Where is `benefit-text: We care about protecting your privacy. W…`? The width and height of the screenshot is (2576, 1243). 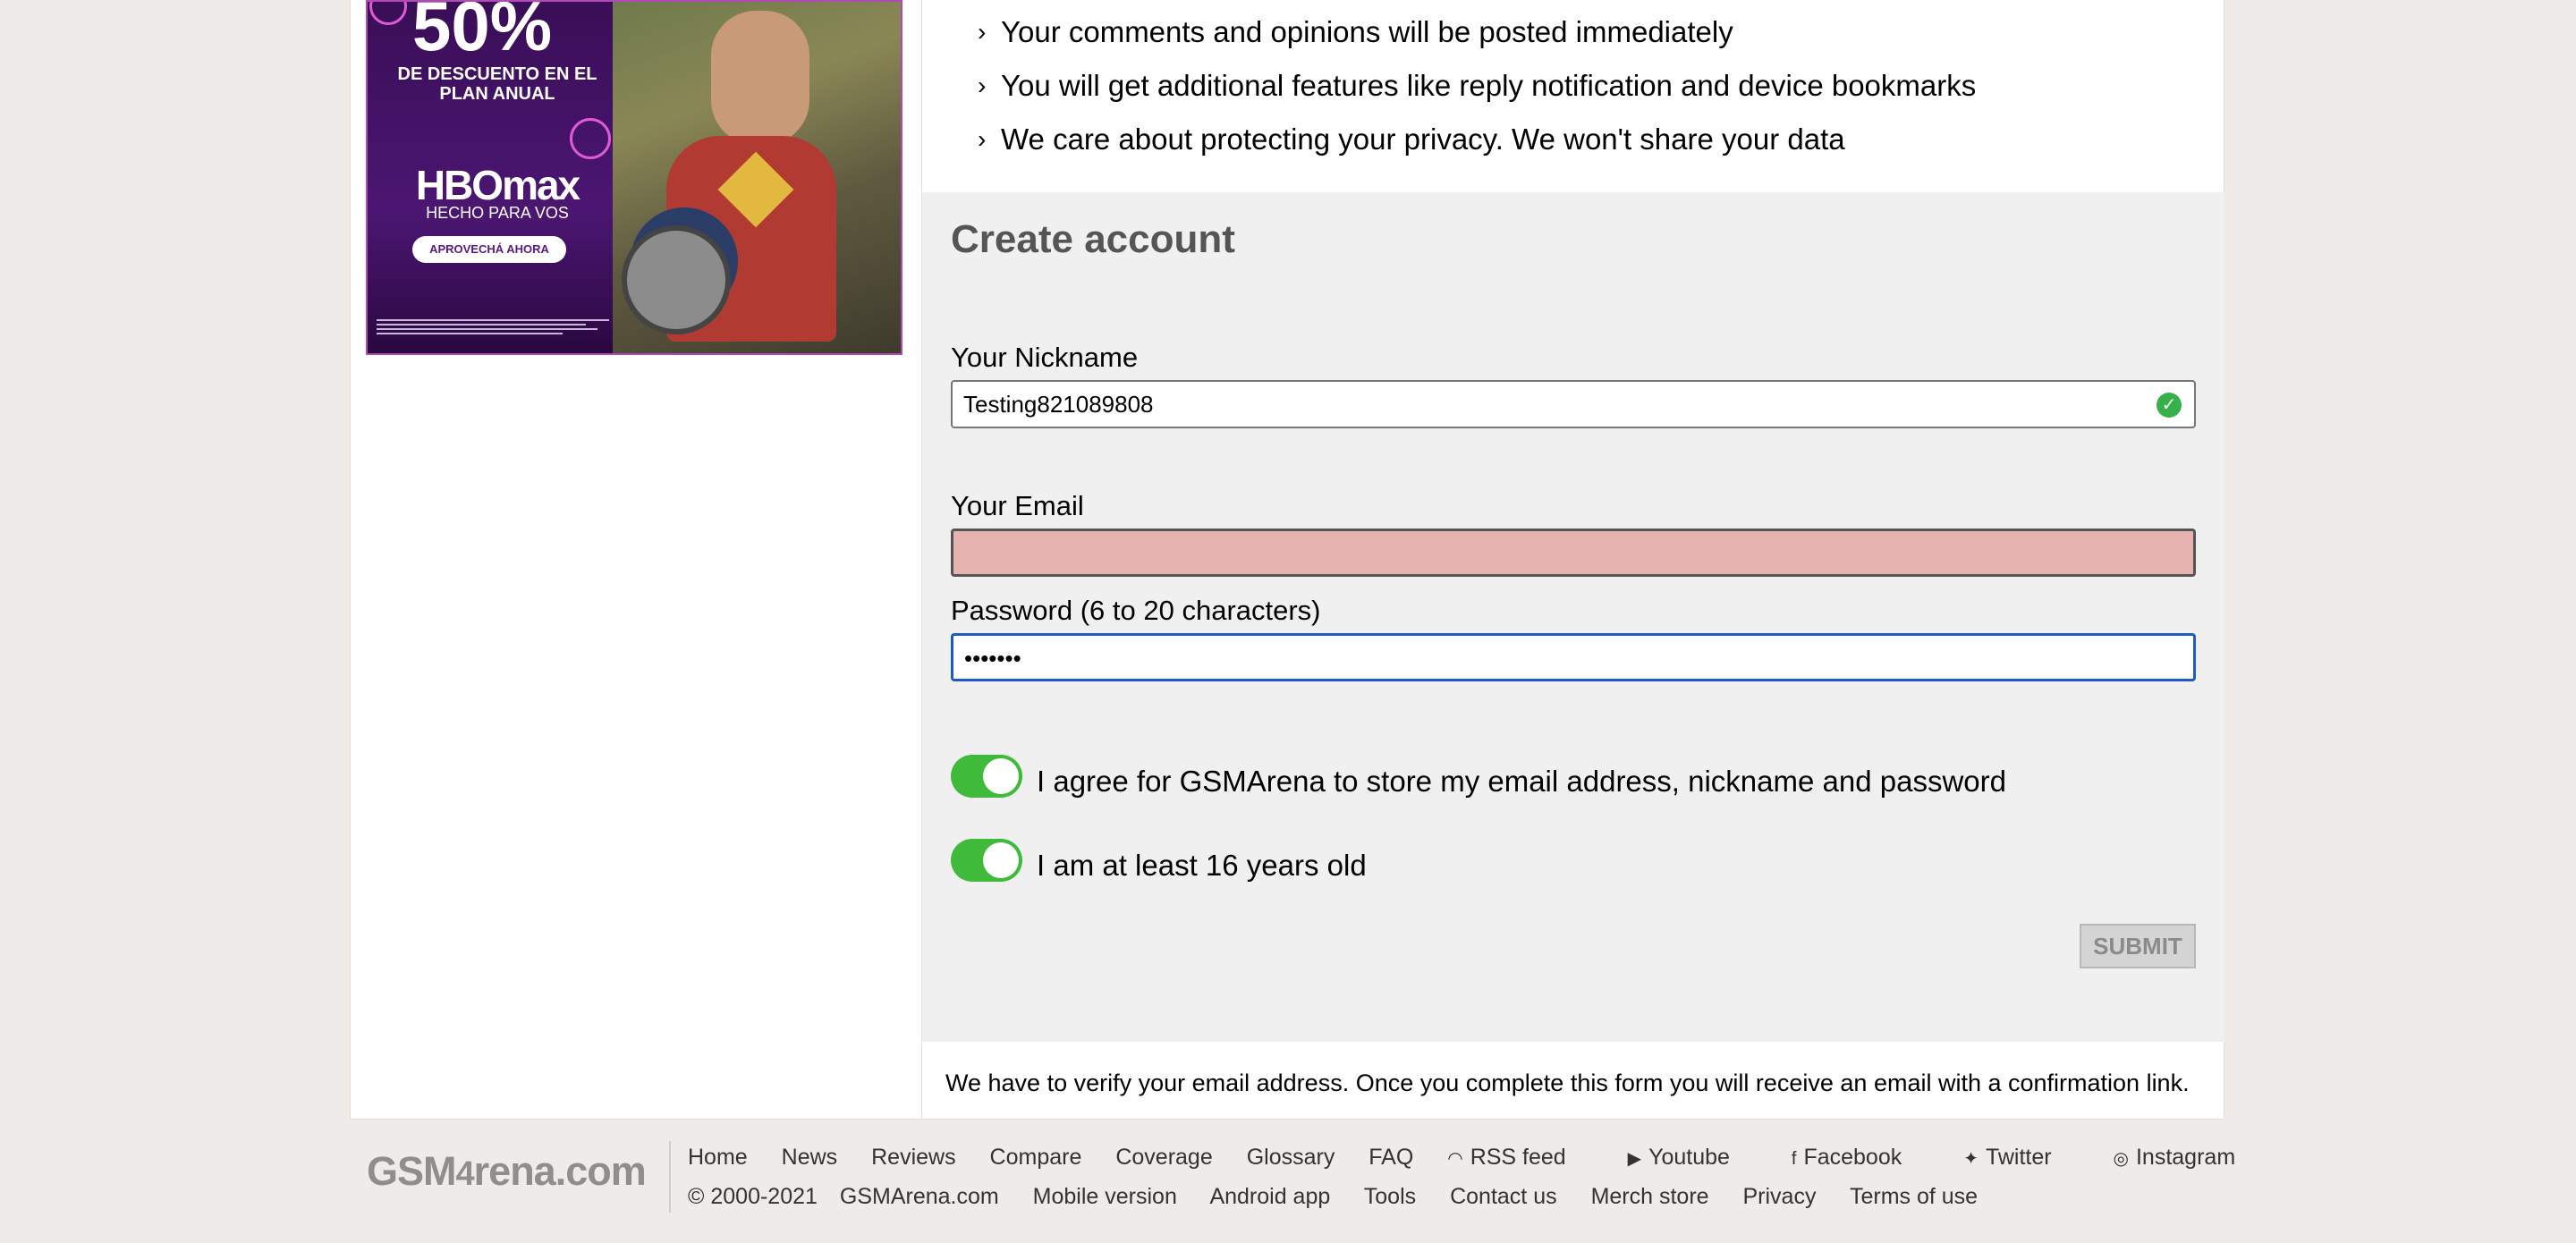 benefit-text: We care about protecting your privacy. W… is located at coordinates (1423, 139).